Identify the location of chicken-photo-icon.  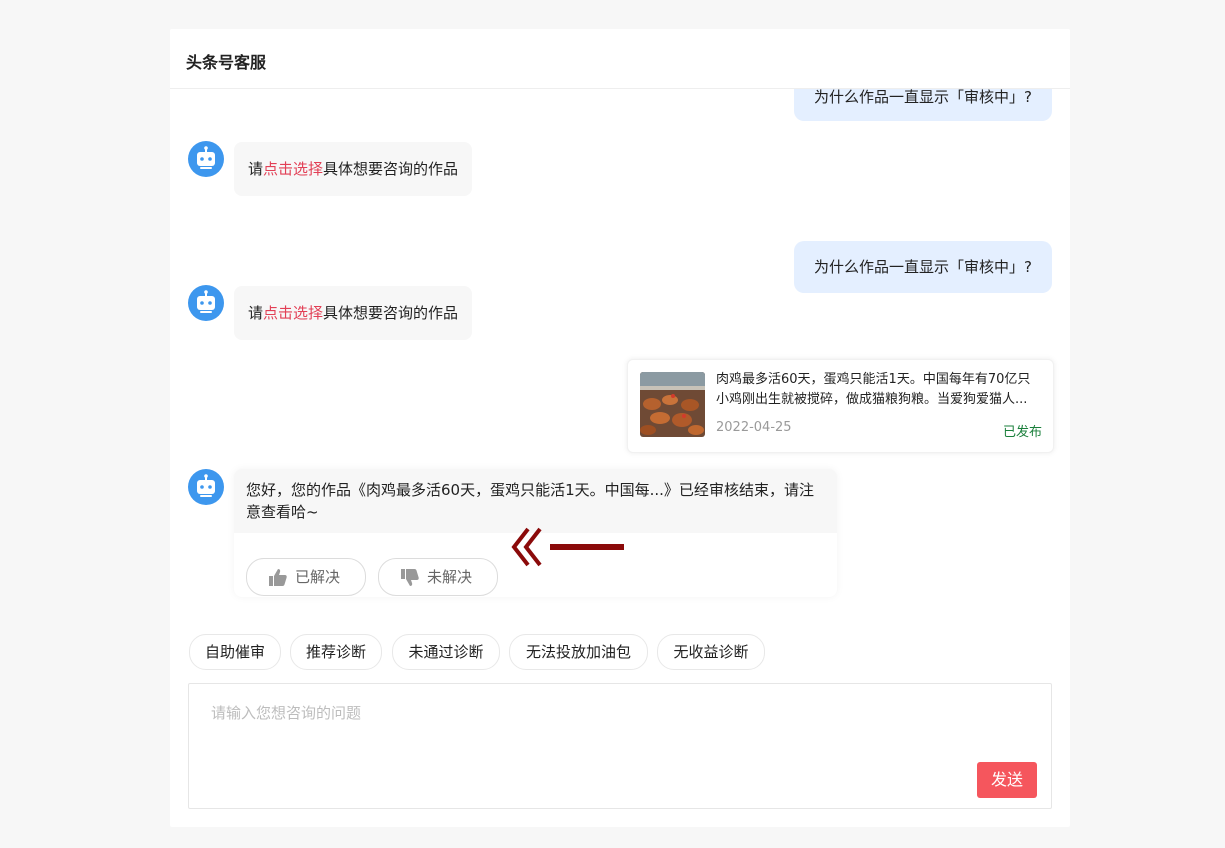
(672, 404).